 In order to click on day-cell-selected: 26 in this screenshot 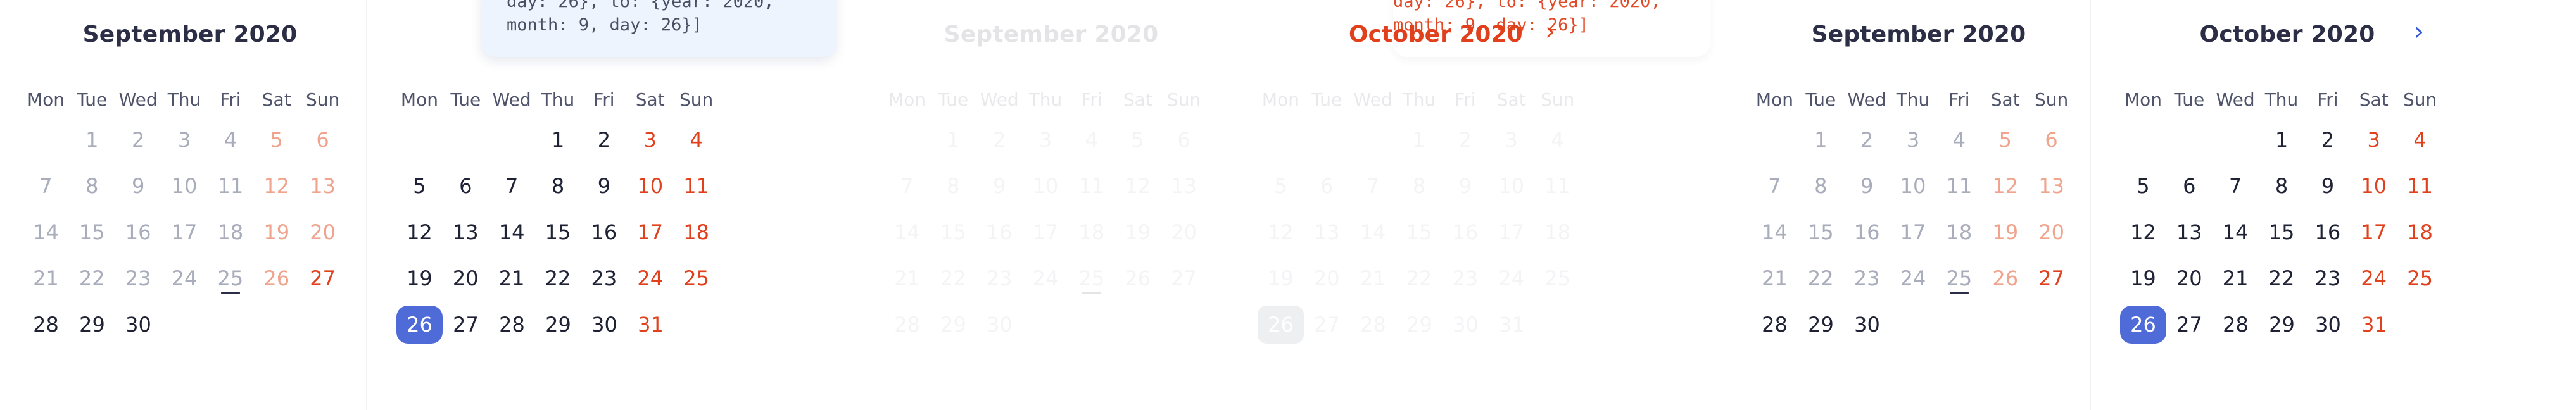, I will do `click(419, 324)`.